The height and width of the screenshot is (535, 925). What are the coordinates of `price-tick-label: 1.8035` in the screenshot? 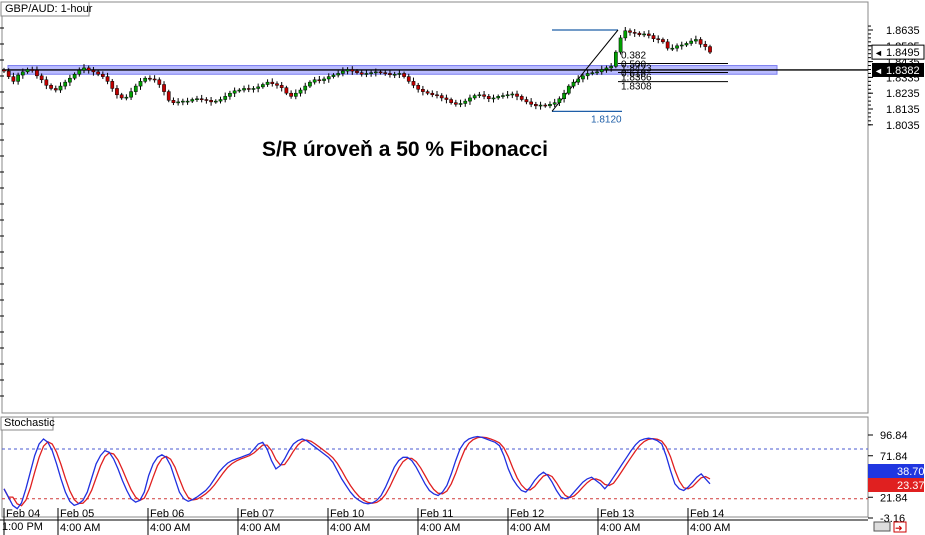 It's located at (903, 126).